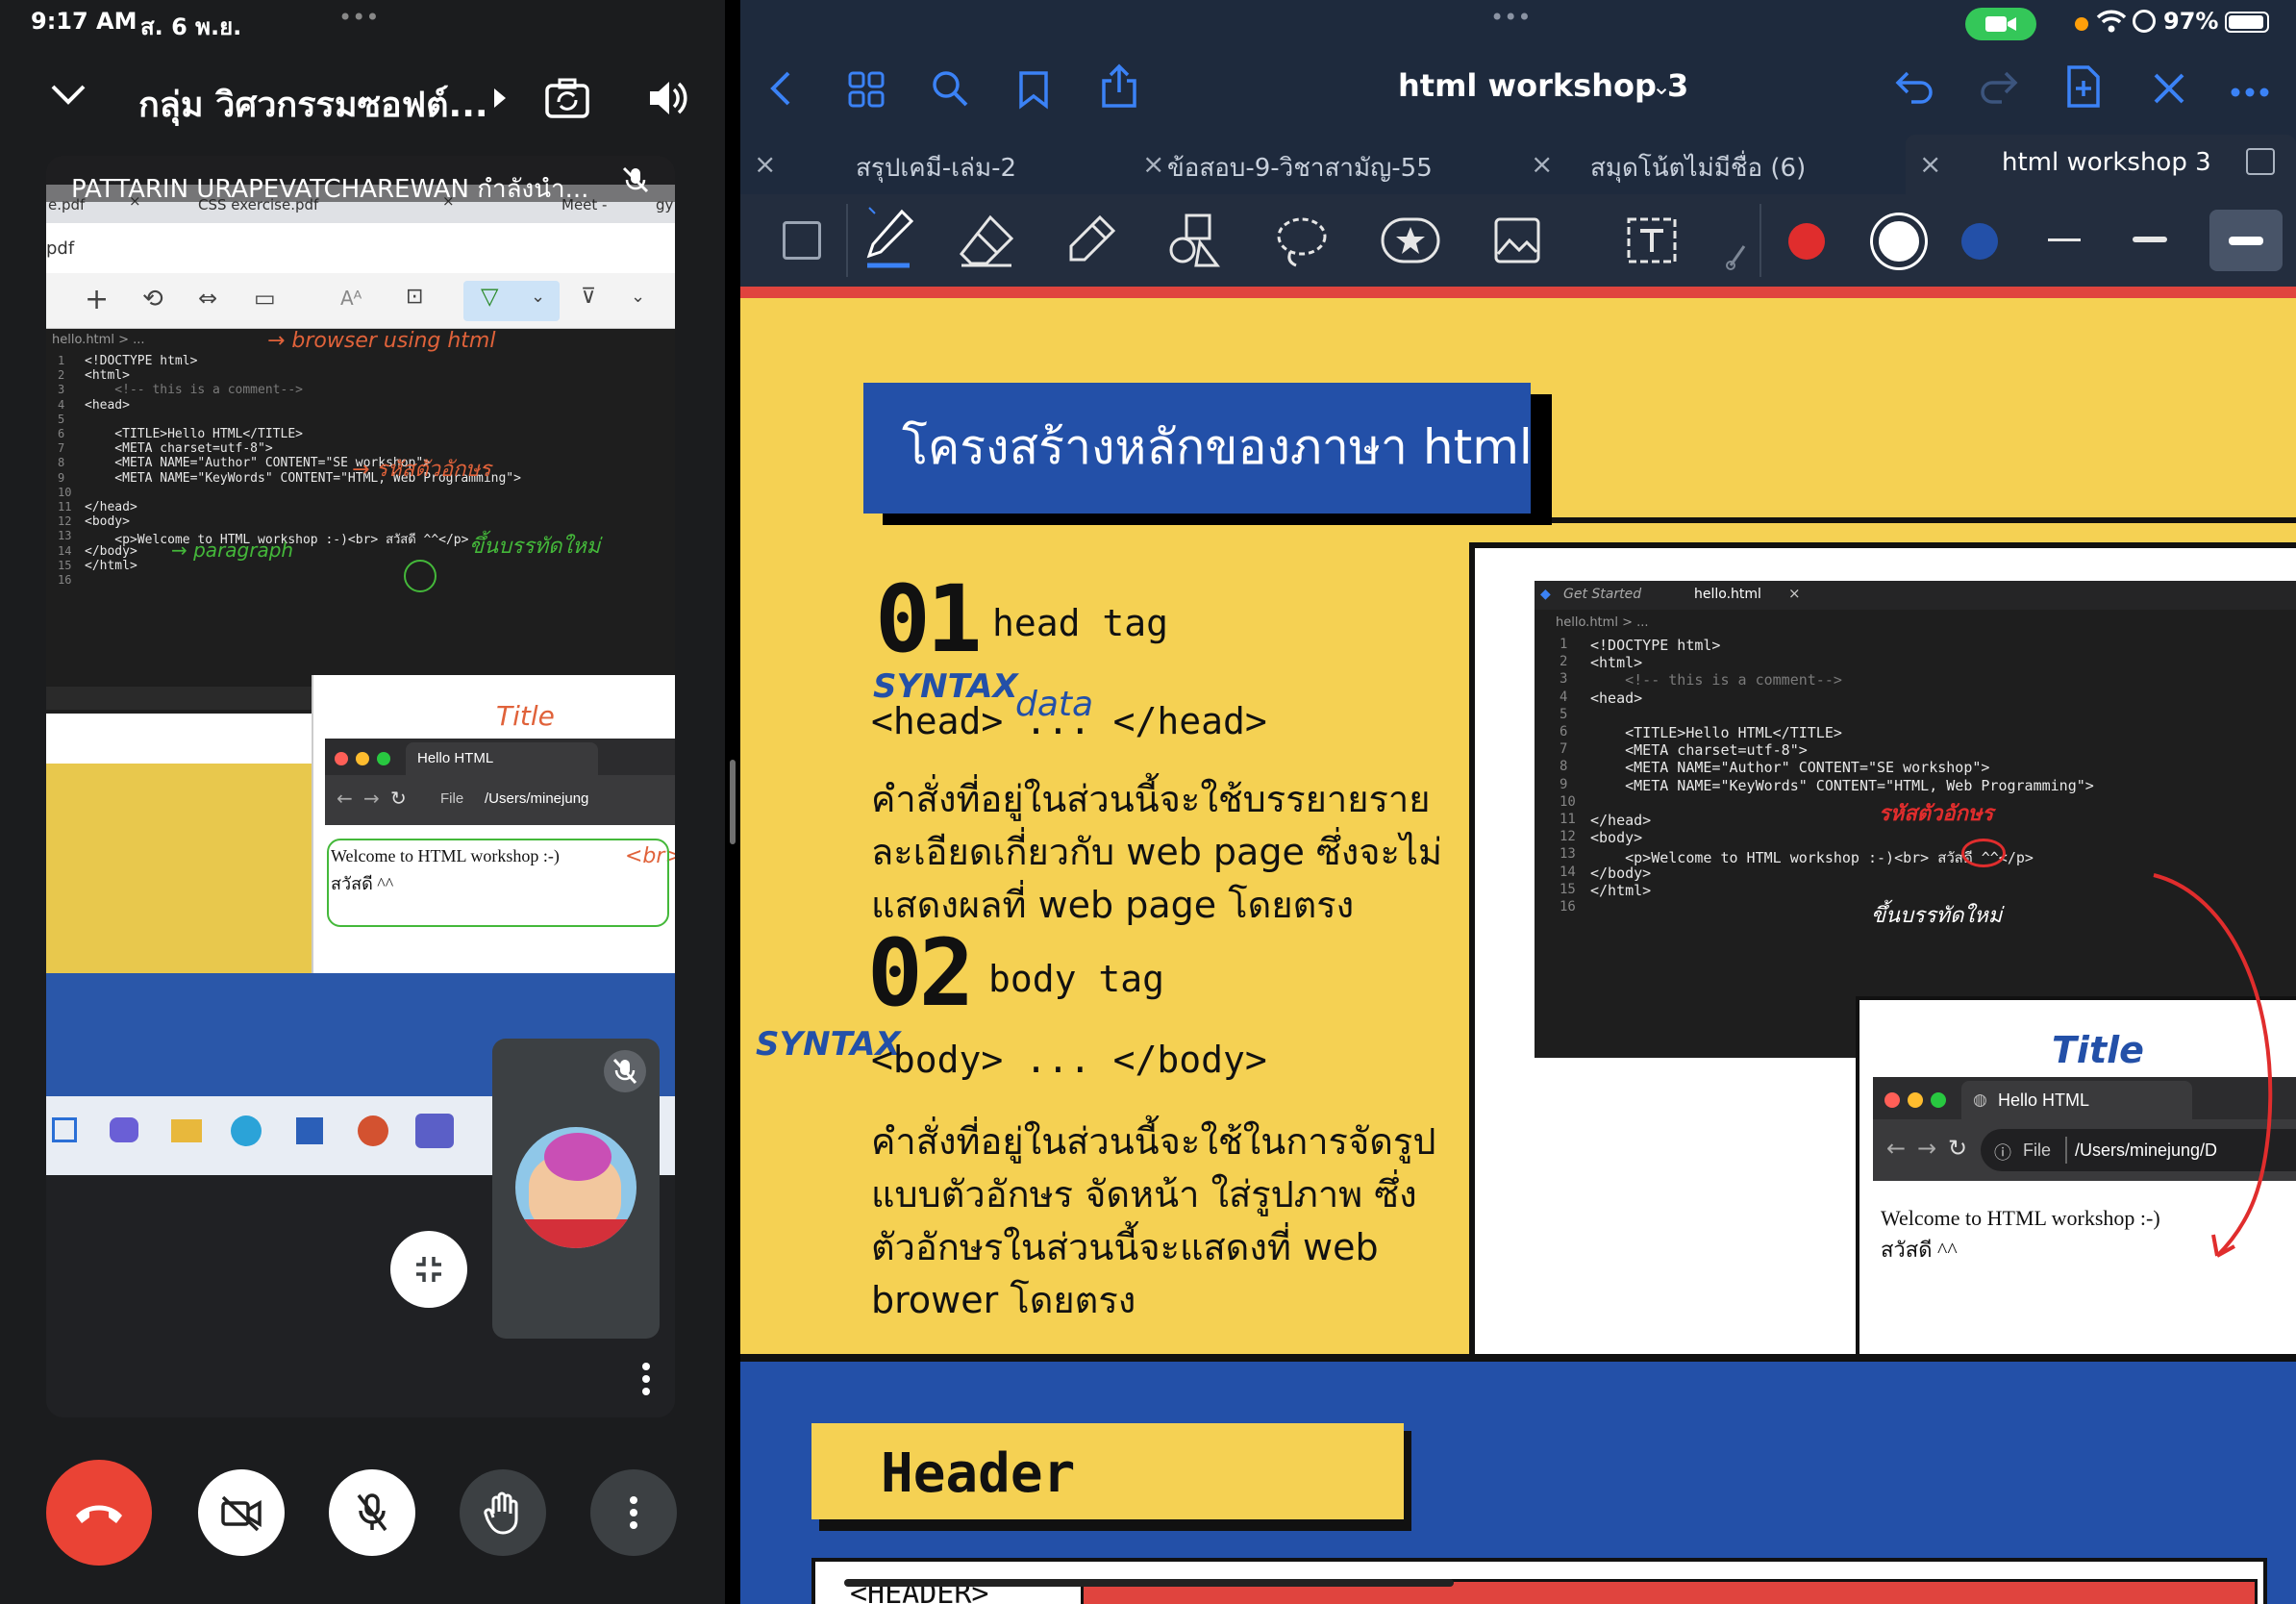 This screenshot has height=1604, width=2296. I want to click on image-icon, so click(1517, 242).